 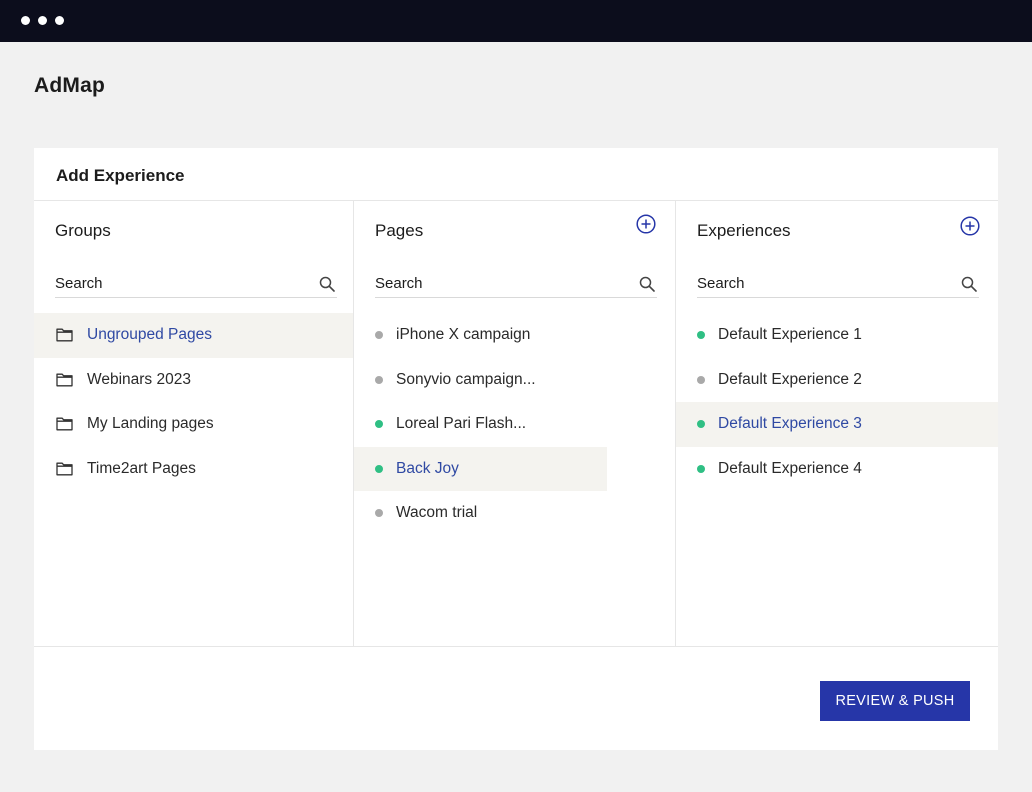 I want to click on experience-item: Default Experience 3, so click(x=837, y=424).